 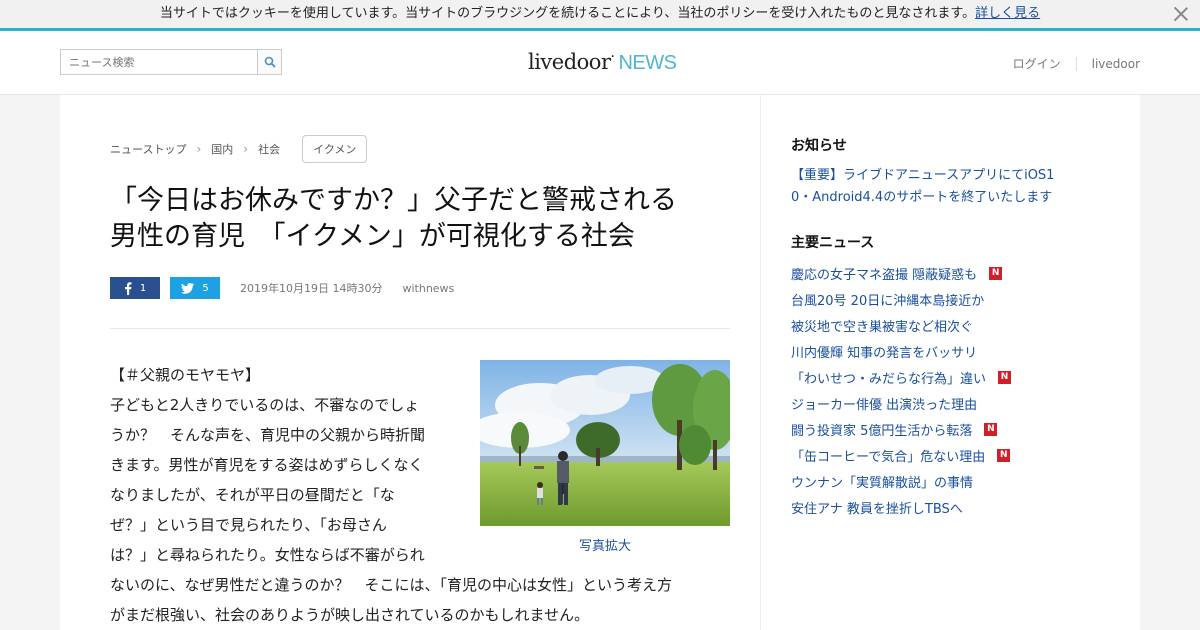 What do you see at coordinates (265, 405) in the screenshot?
I see `article-line: 子どもと2人きりでいるのは、不審なのでしょ` at bounding box center [265, 405].